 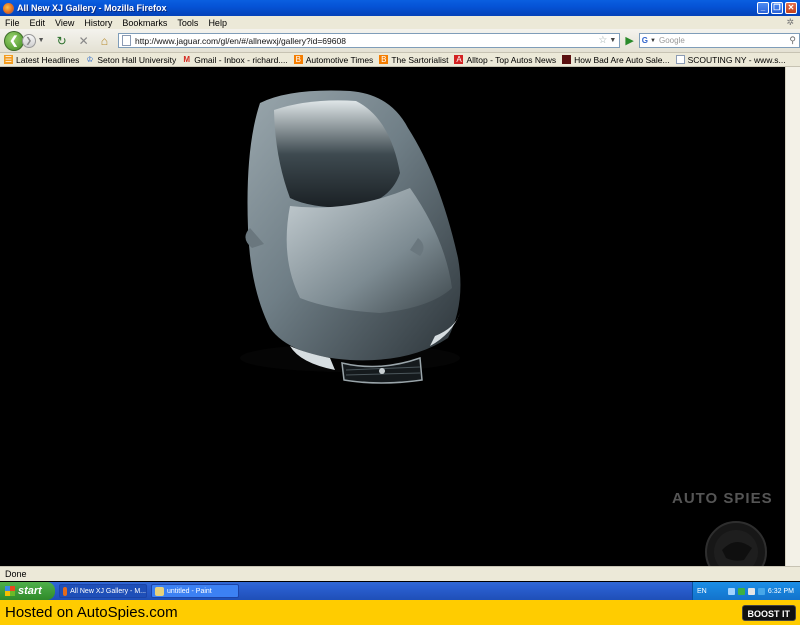 I want to click on menu-history: History, so click(x=98, y=23).